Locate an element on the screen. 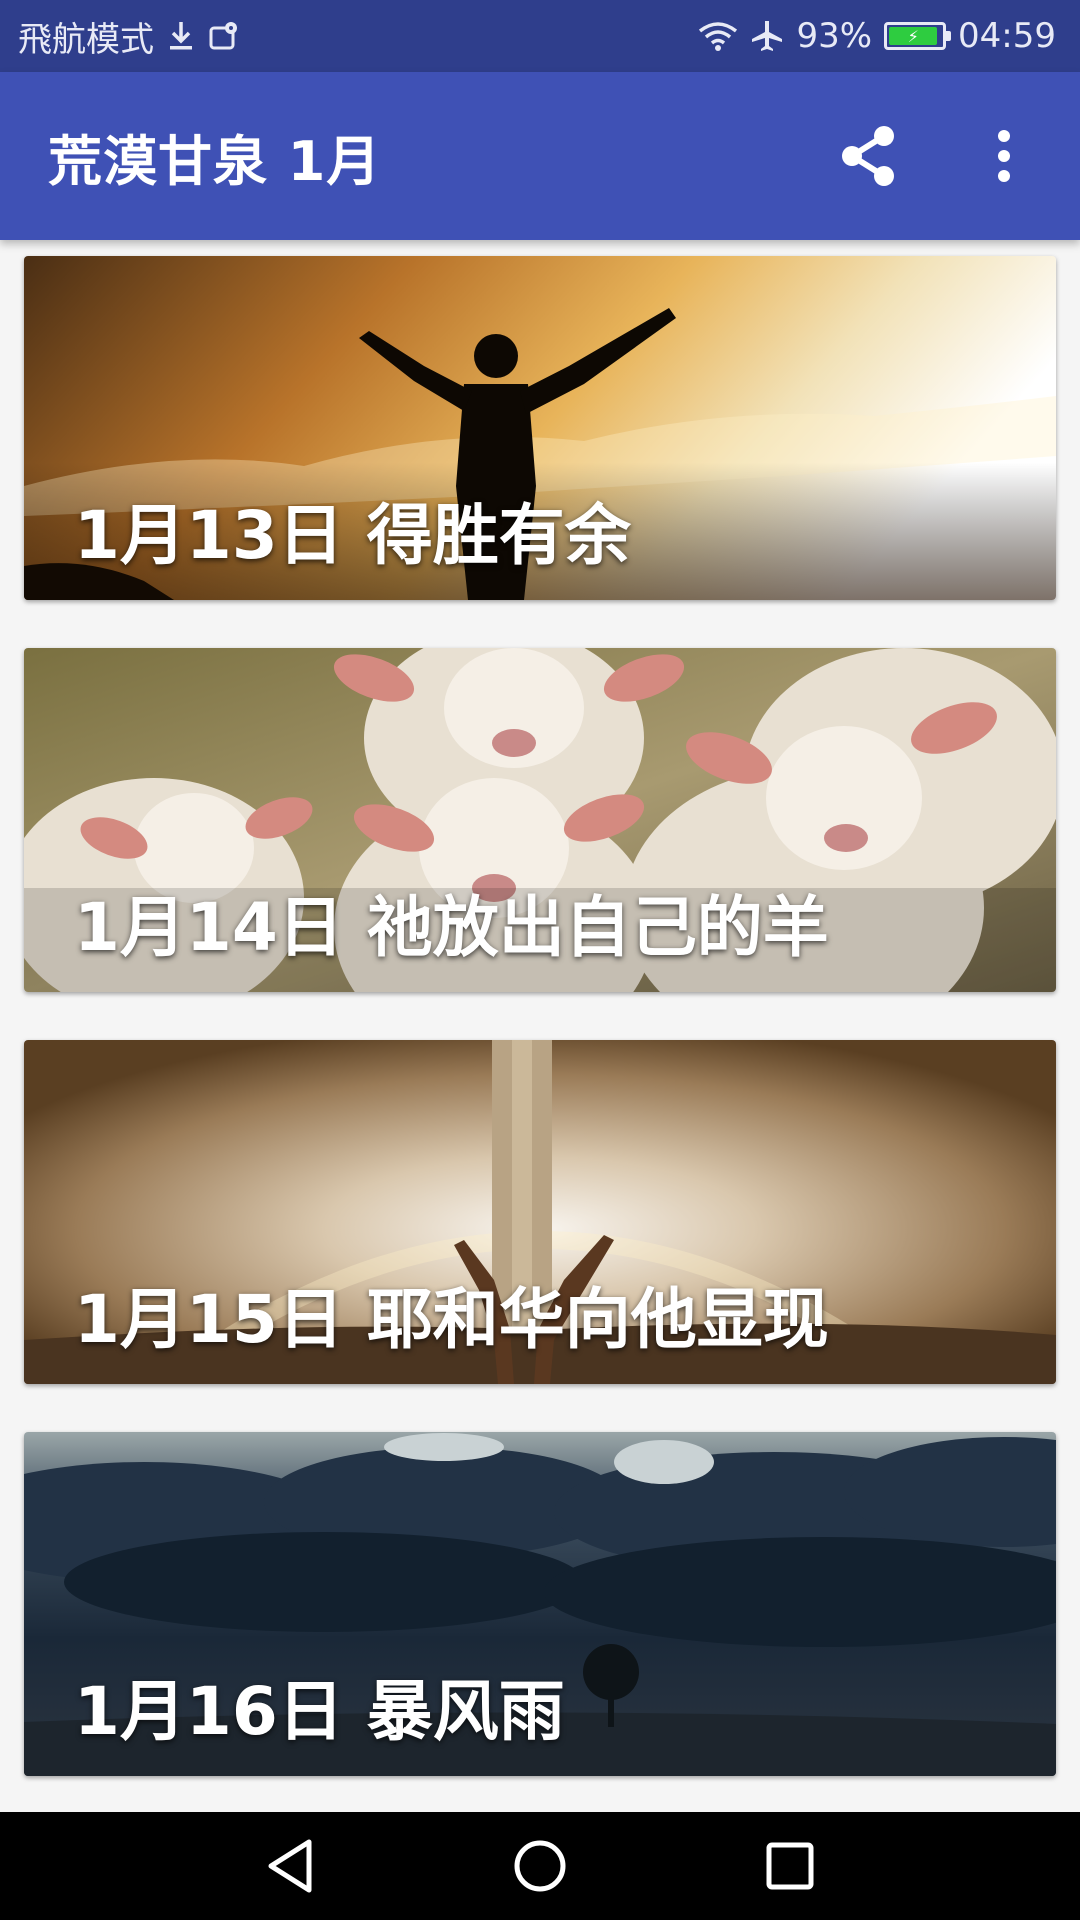 This screenshot has height=1920, width=1080. home-icon is located at coordinates (540, 1866).